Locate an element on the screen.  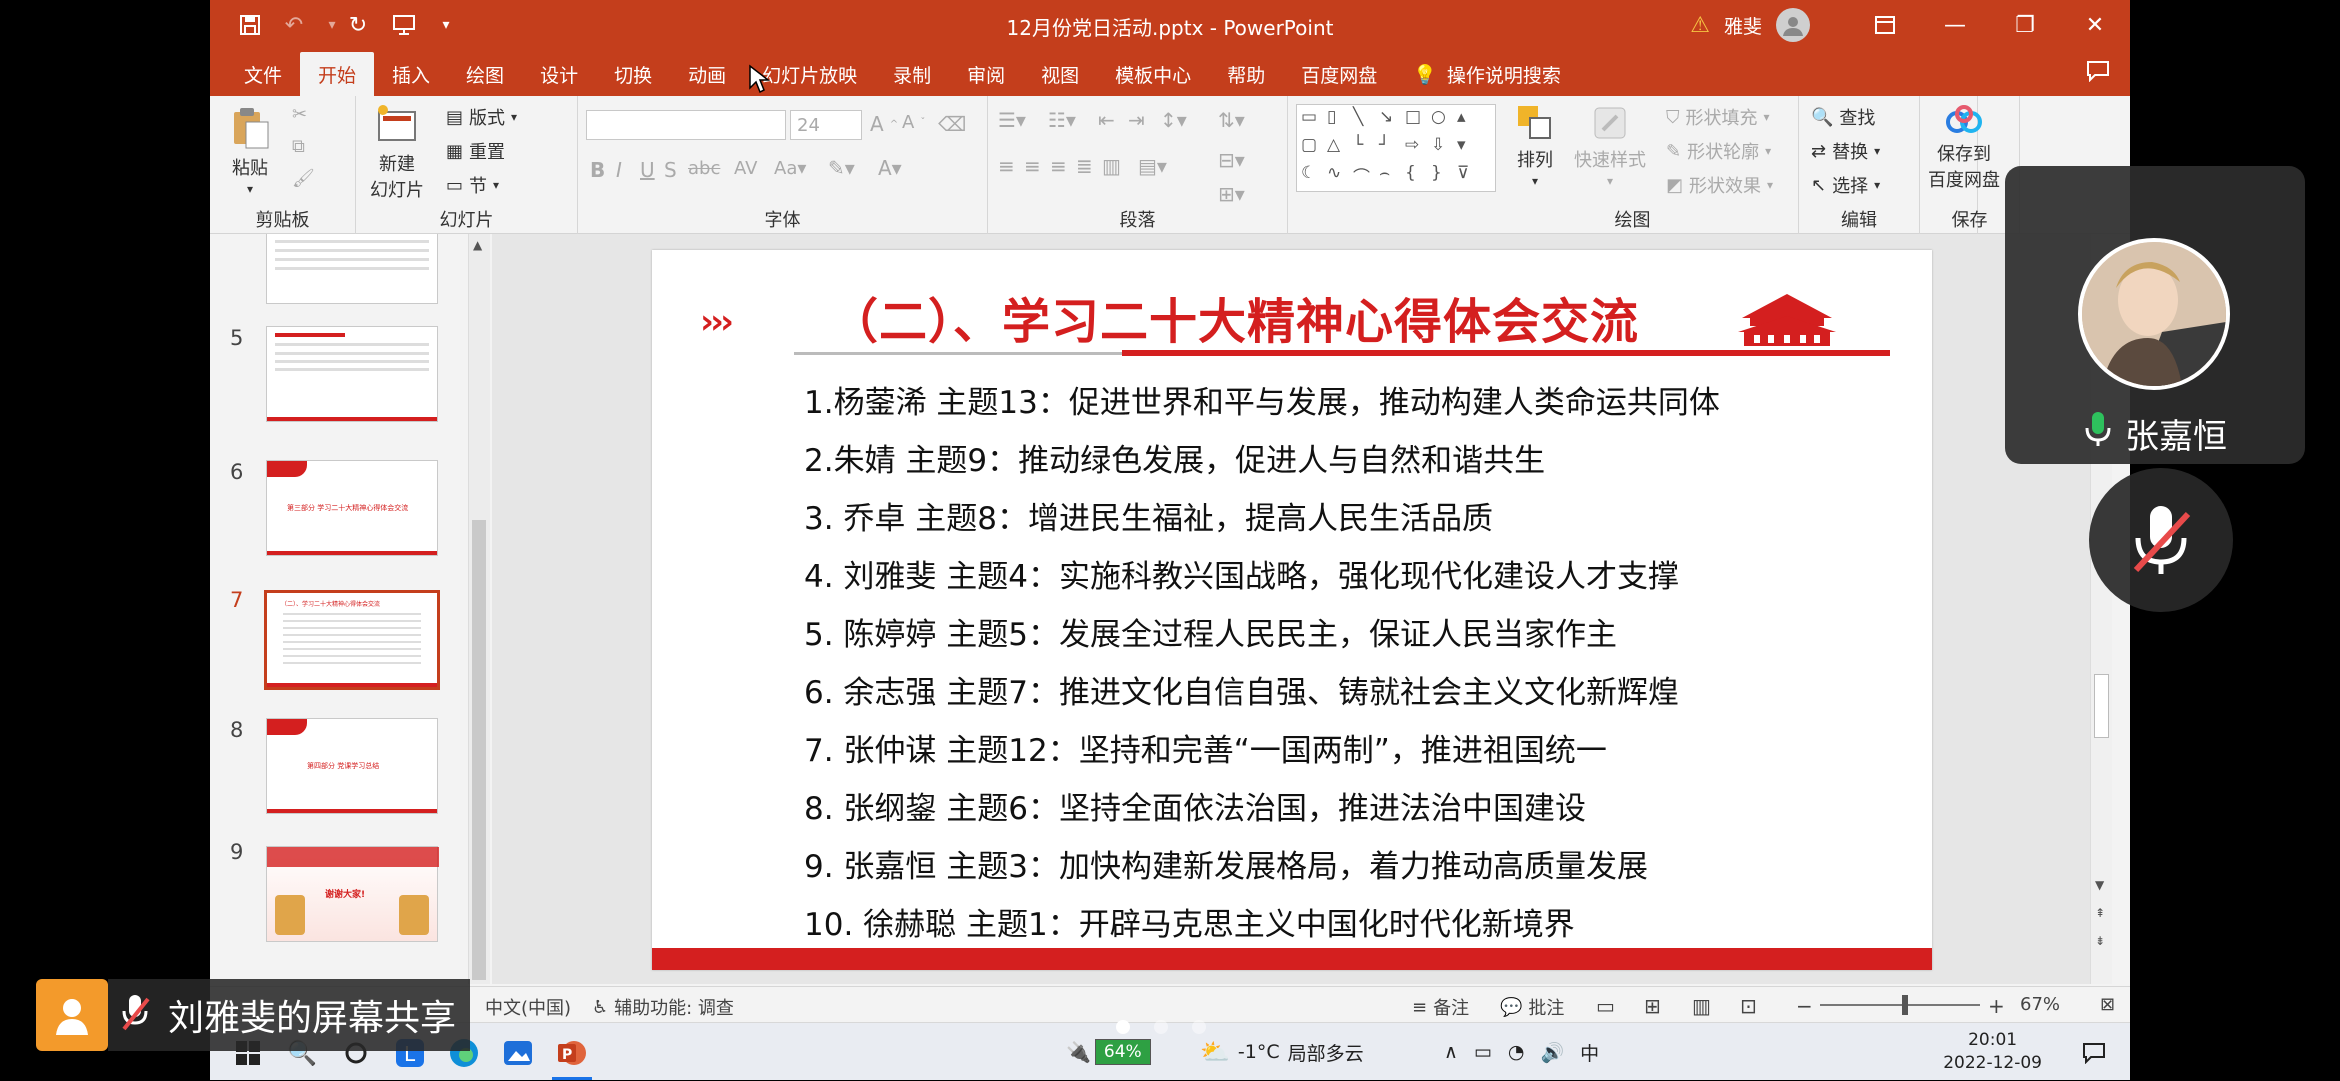
slide-sorter-icon: ⊞ is located at coordinates (1652, 1006).